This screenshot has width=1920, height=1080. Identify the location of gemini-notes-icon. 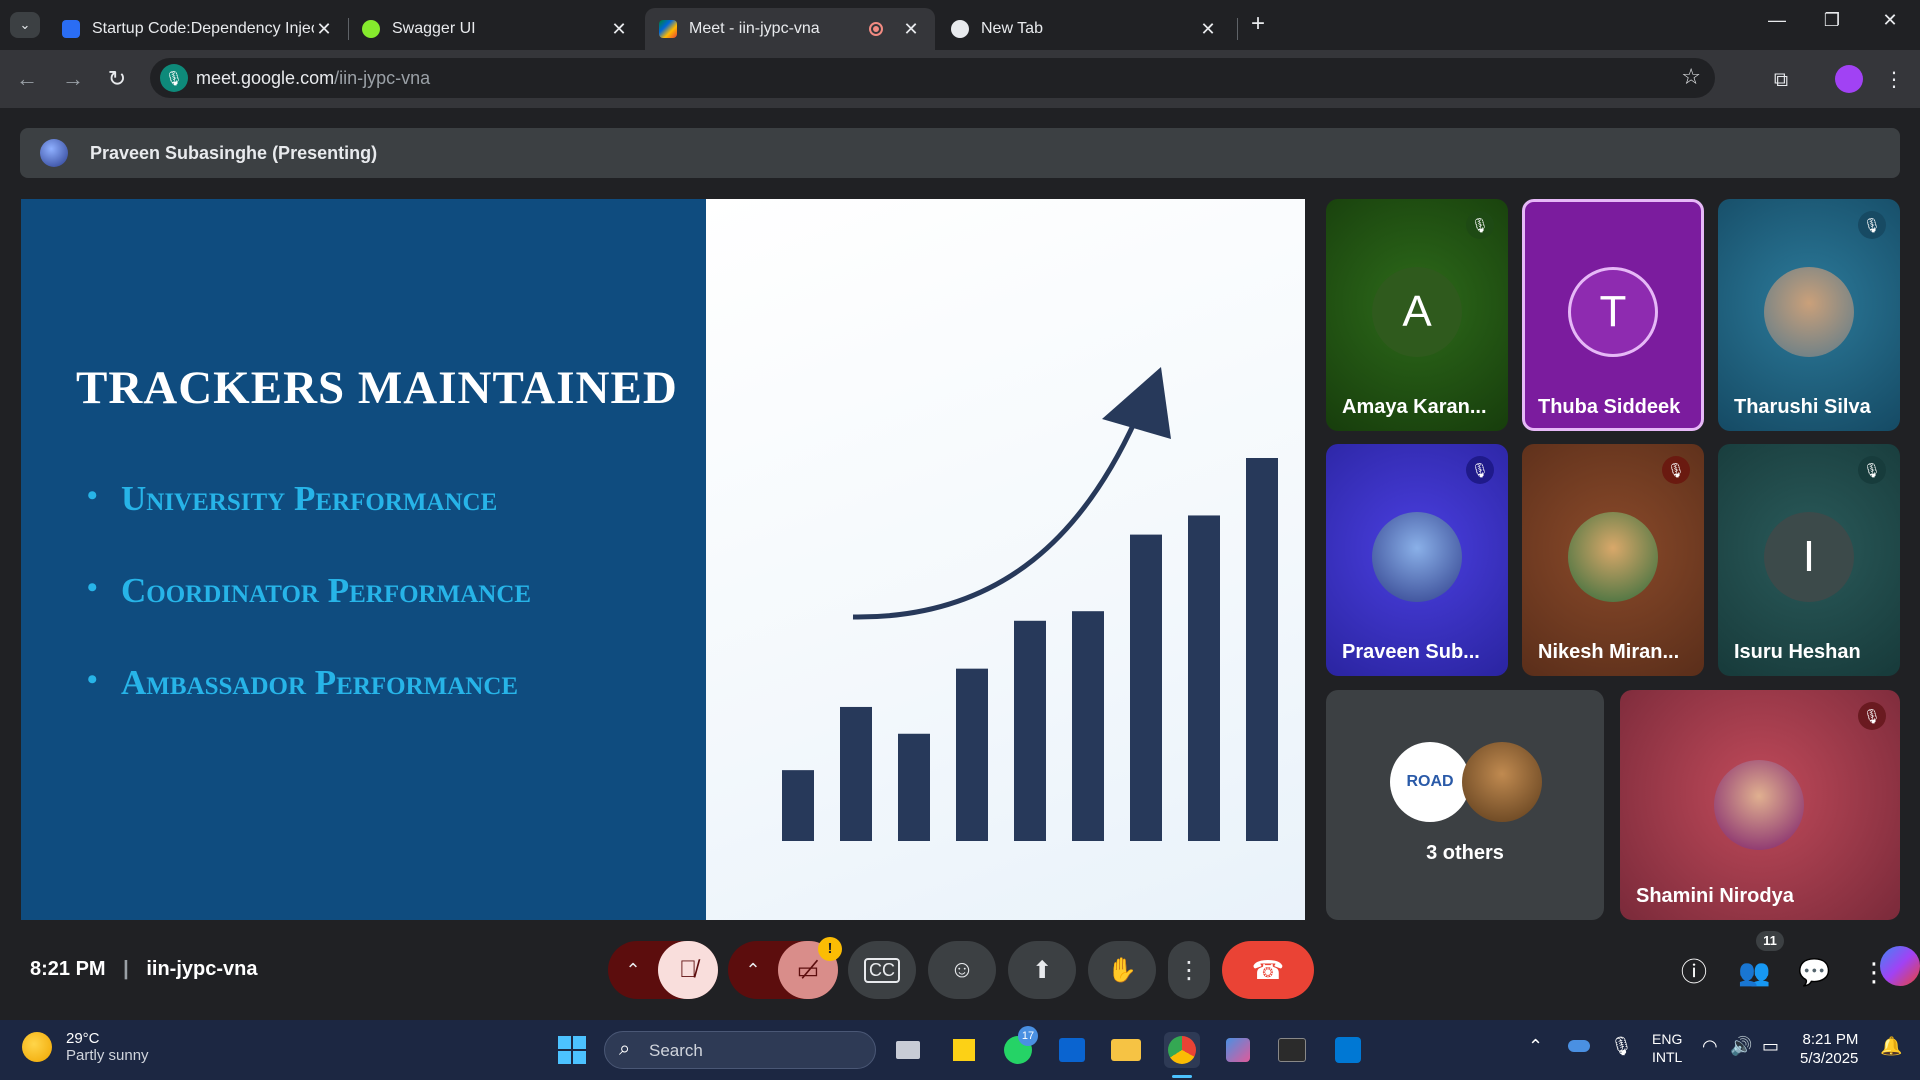
(1900, 966).